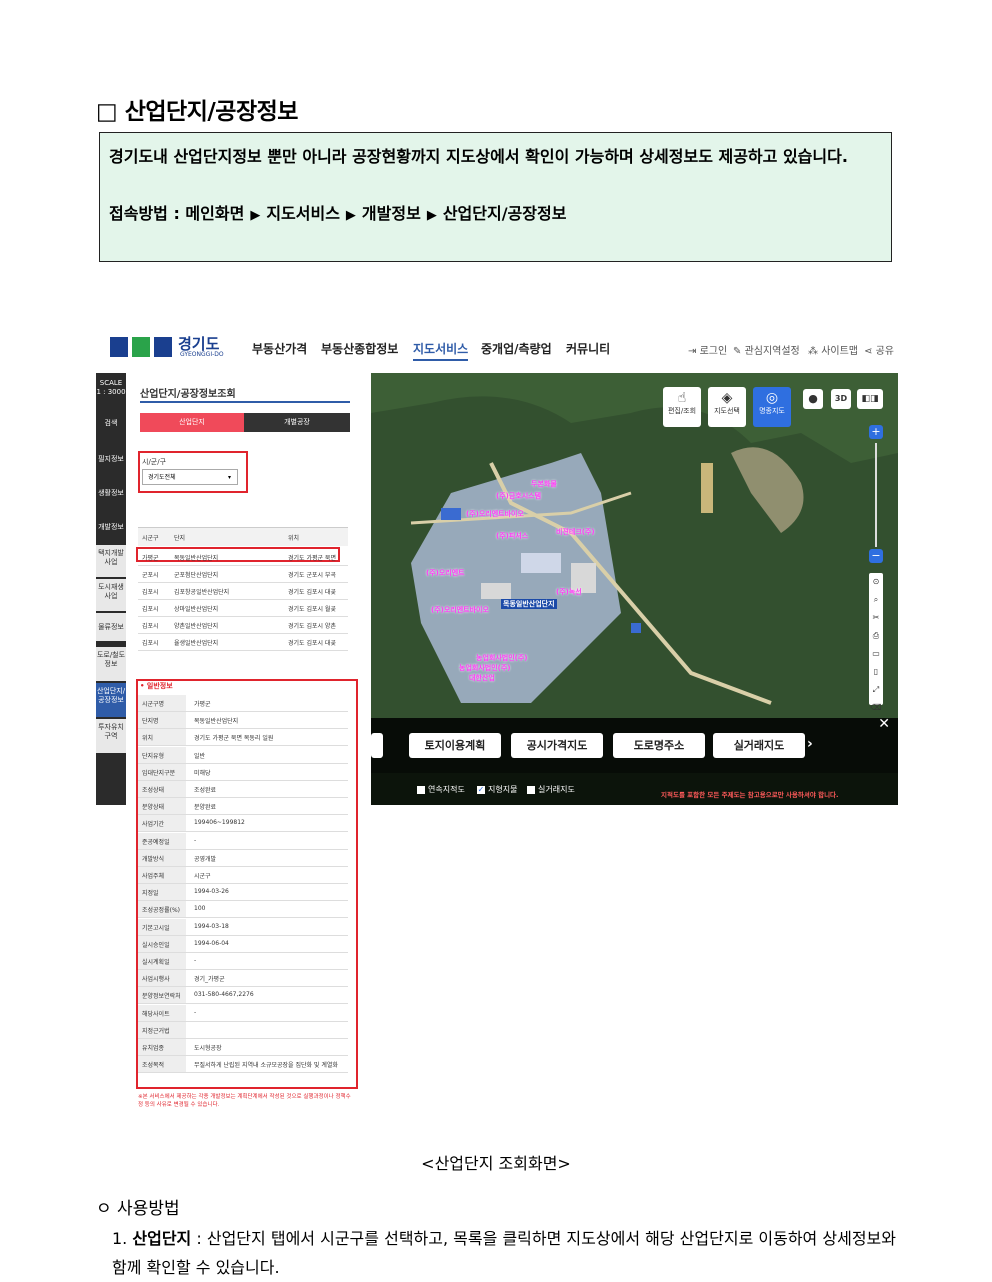 This screenshot has height=1282, width=992. What do you see at coordinates (163, 347) in the screenshot?
I see `logo-mark-icon` at bounding box center [163, 347].